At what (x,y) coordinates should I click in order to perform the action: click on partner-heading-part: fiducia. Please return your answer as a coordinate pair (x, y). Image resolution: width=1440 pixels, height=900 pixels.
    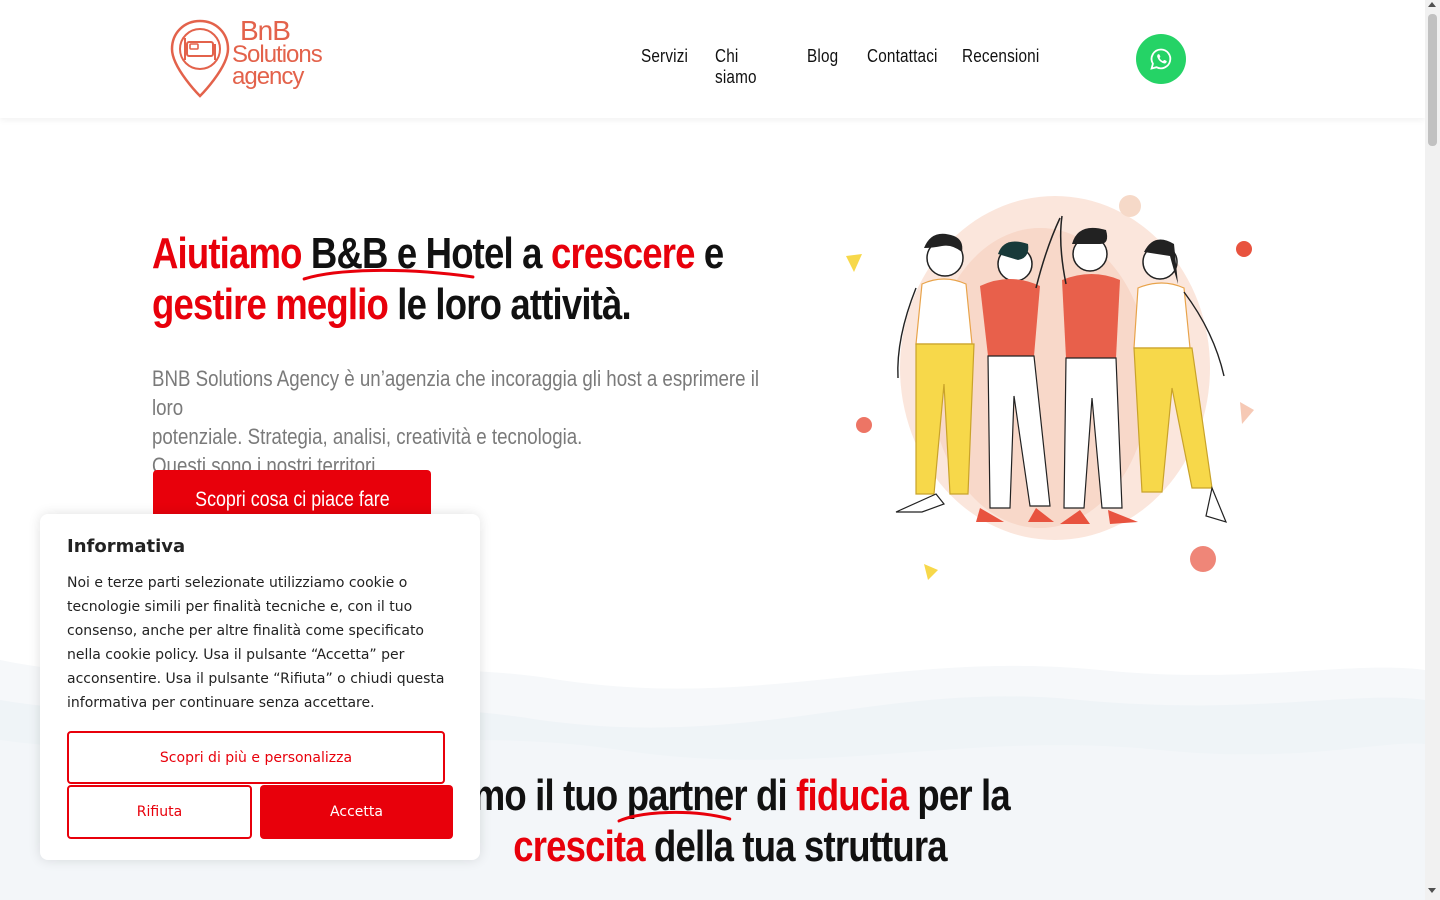
    Looking at the image, I should click on (852, 795).